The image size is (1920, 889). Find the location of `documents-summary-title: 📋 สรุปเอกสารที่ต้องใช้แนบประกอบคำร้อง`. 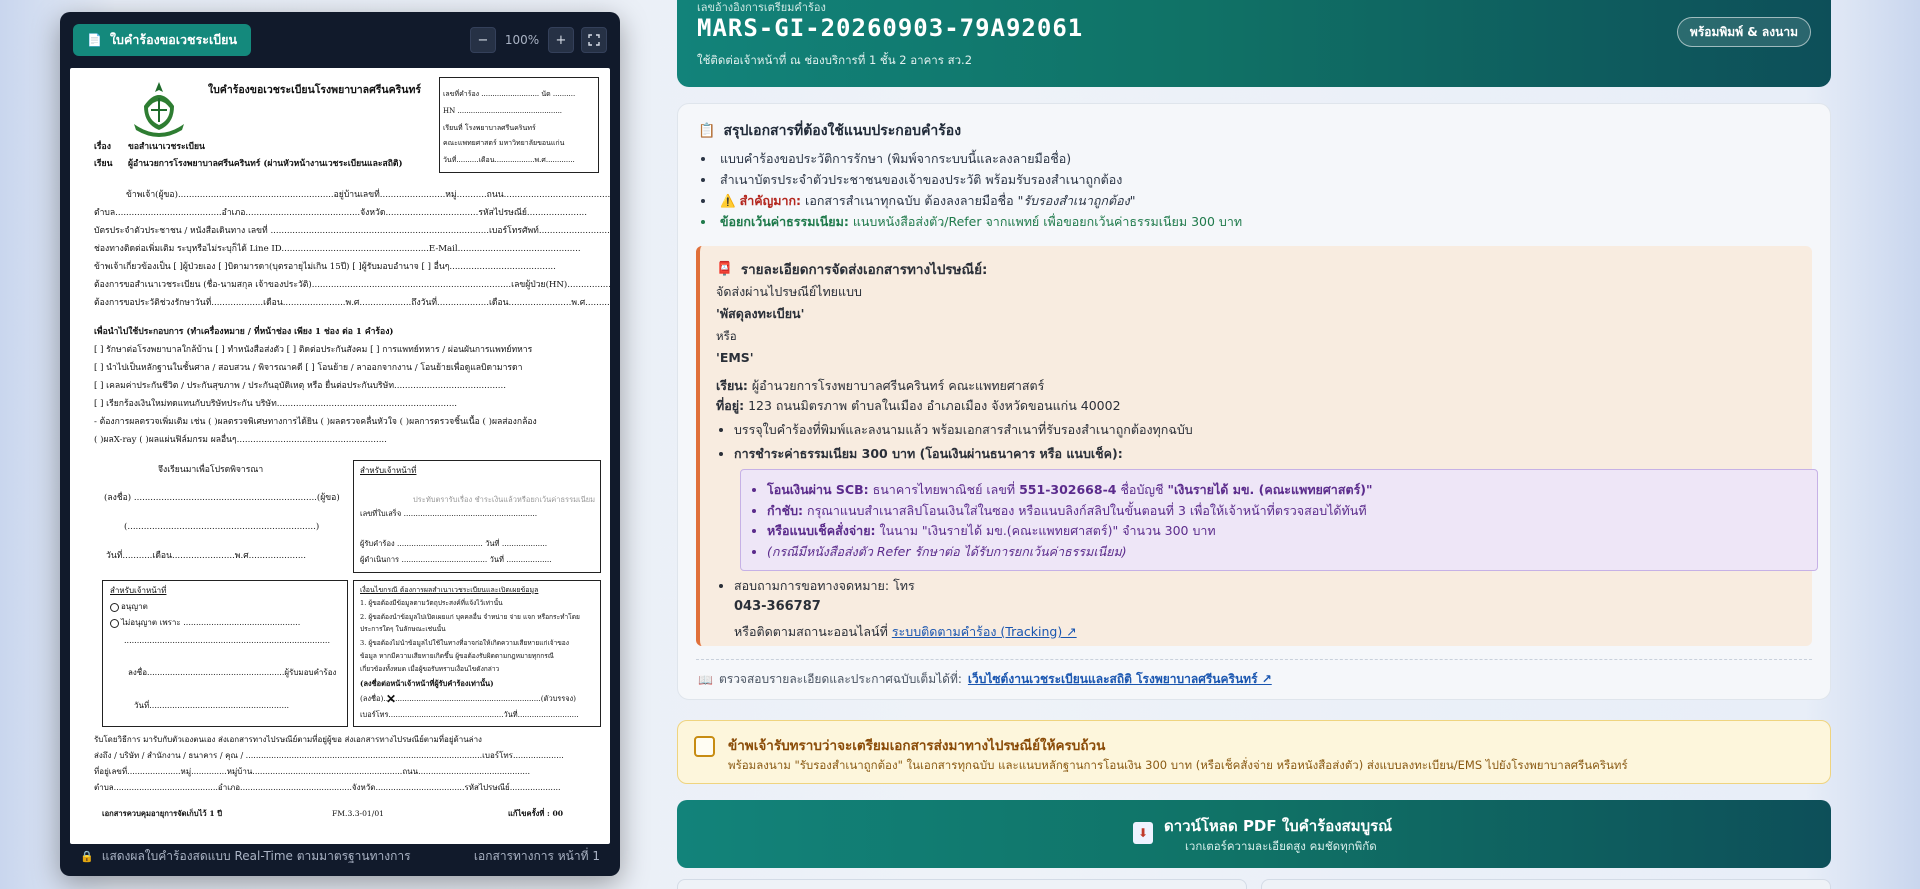

documents-summary-title: 📋 สรุปเอกสารที่ต้องใช้แนบประกอบคำร้อง is located at coordinates (830, 131).